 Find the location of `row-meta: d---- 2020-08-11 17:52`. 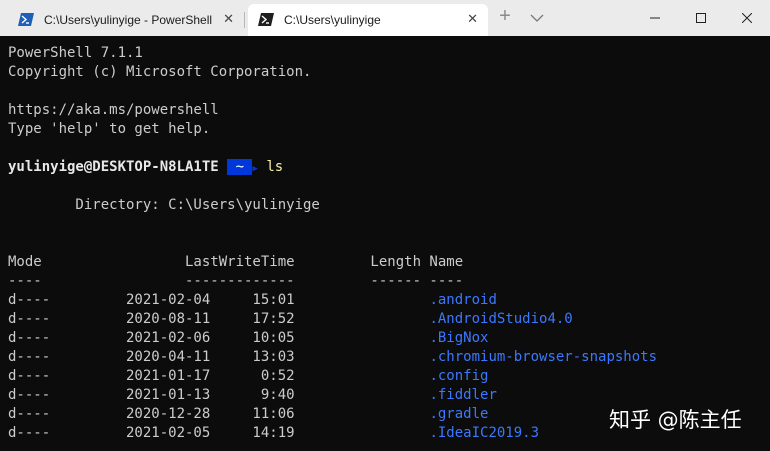

row-meta: d---- 2020-08-11 17:52 is located at coordinates (219, 319).